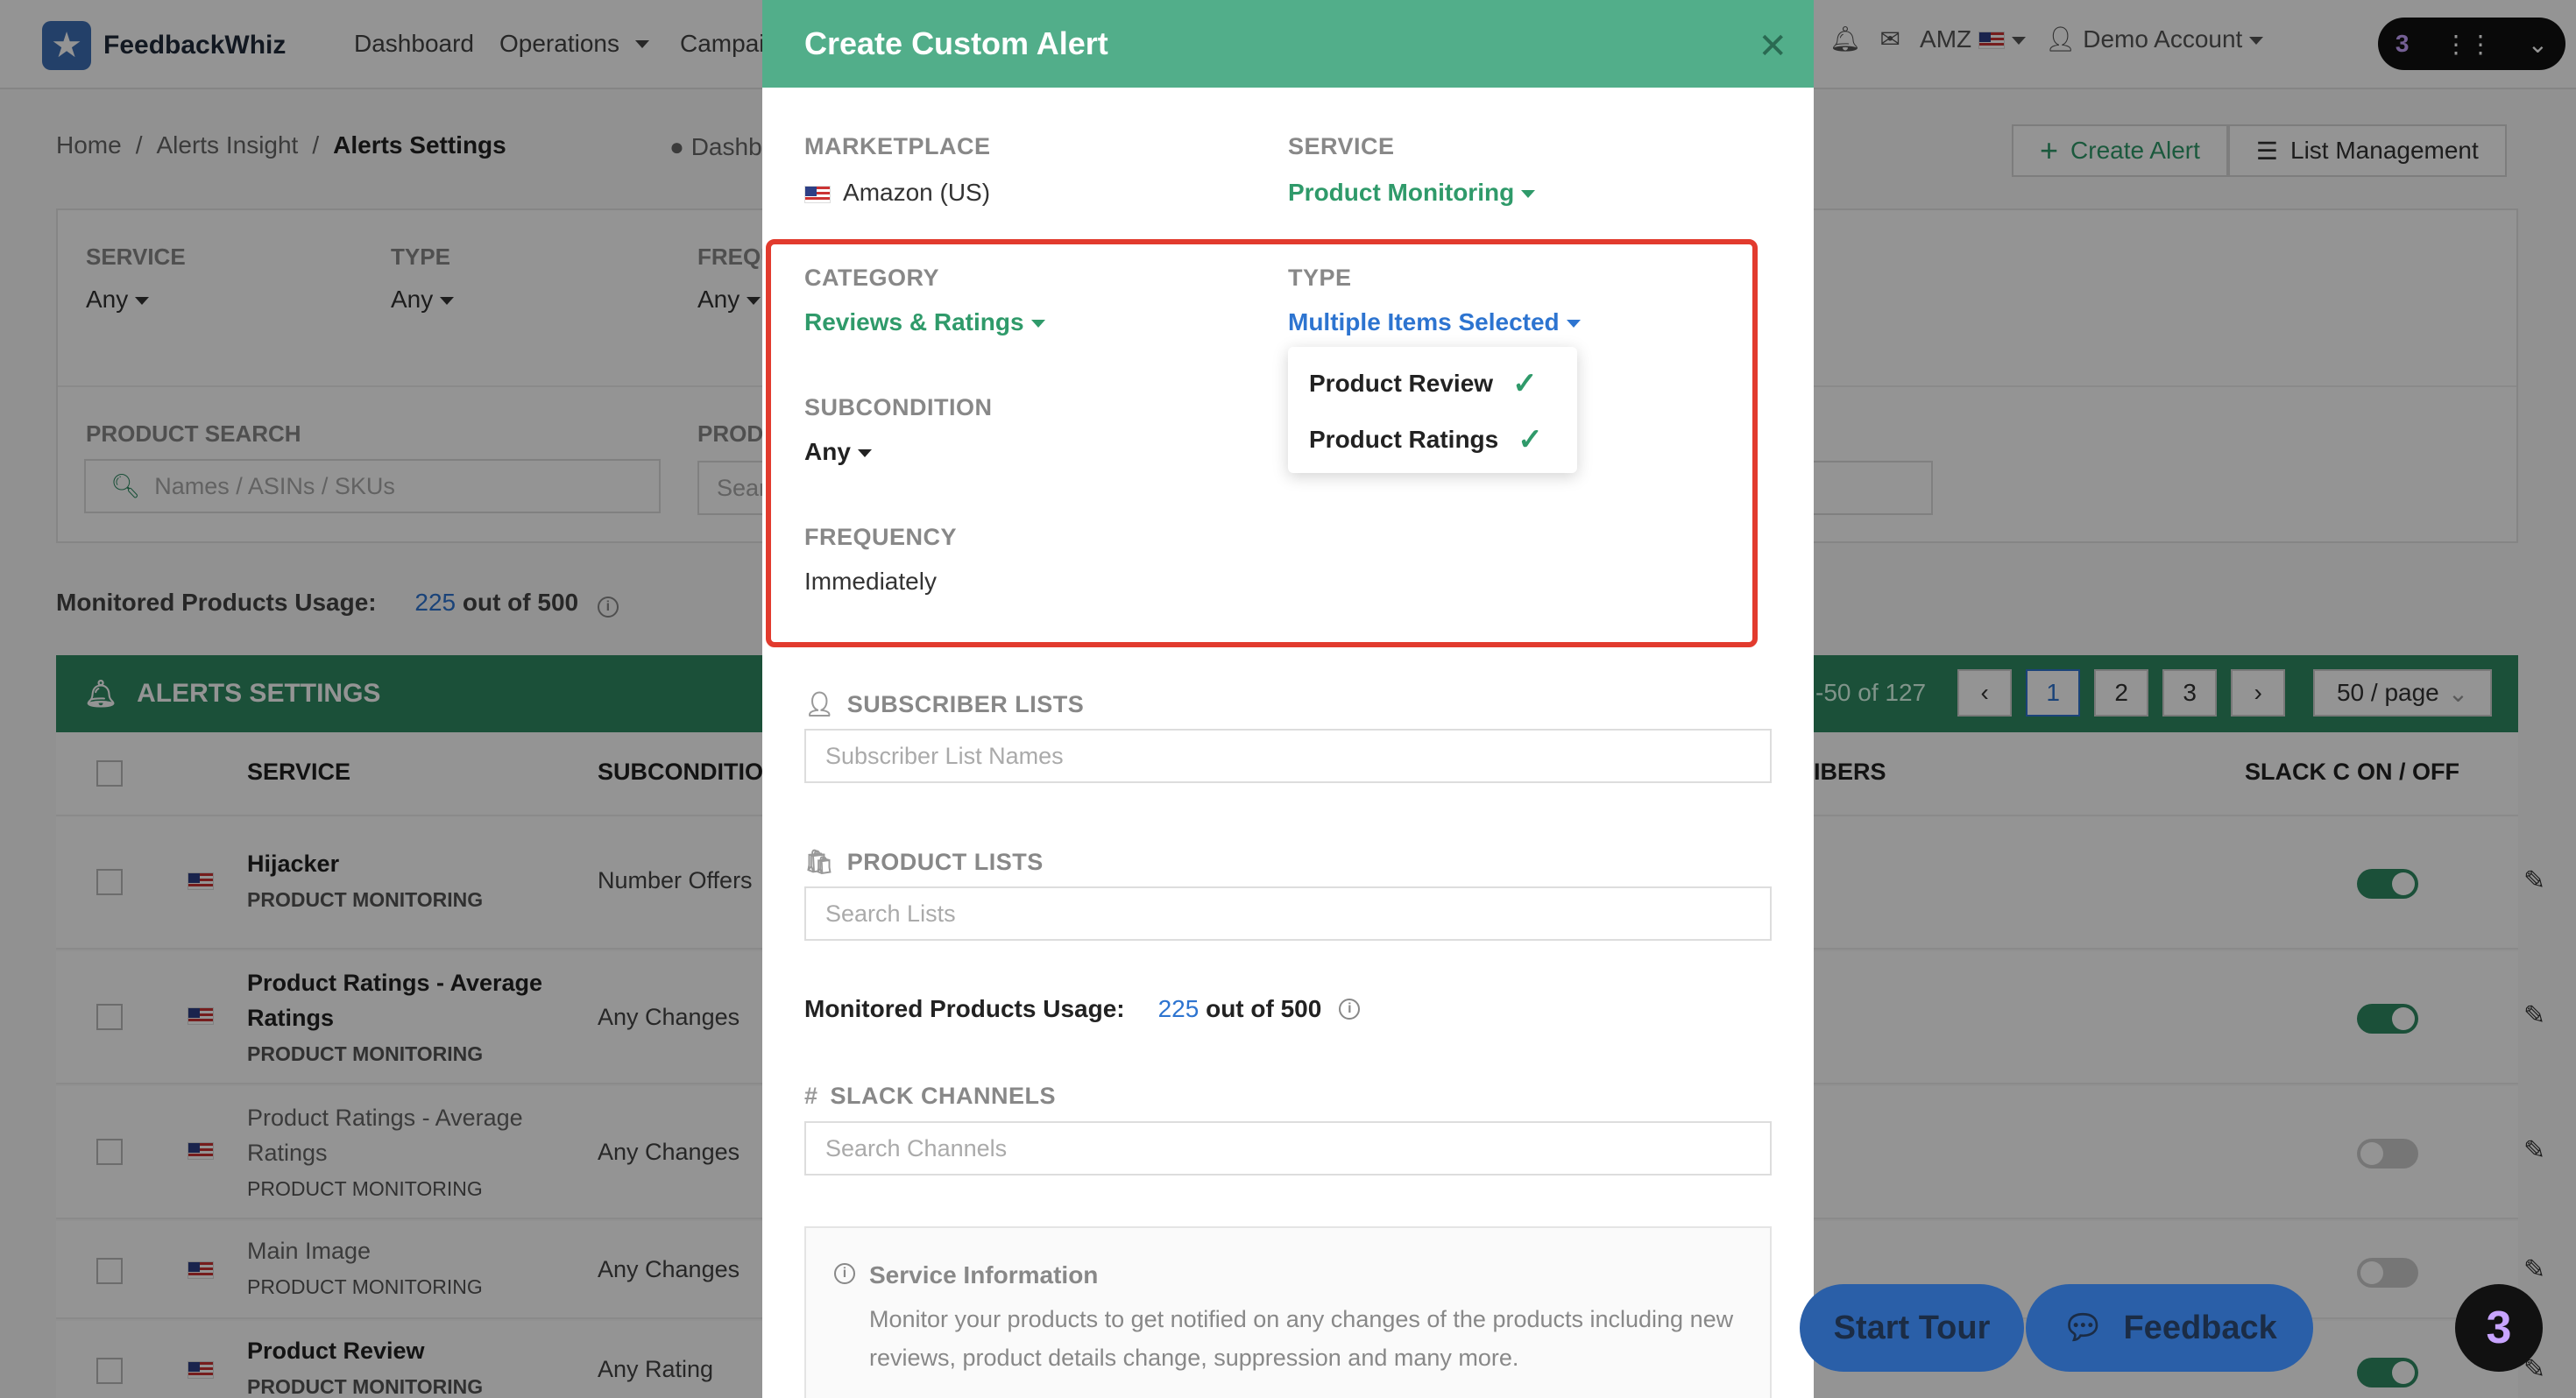 The width and height of the screenshot is (2576, 1398). Describe the element at coordinates (1772, 46) in the screenshot. I see `close-icon: ✕` at that location.